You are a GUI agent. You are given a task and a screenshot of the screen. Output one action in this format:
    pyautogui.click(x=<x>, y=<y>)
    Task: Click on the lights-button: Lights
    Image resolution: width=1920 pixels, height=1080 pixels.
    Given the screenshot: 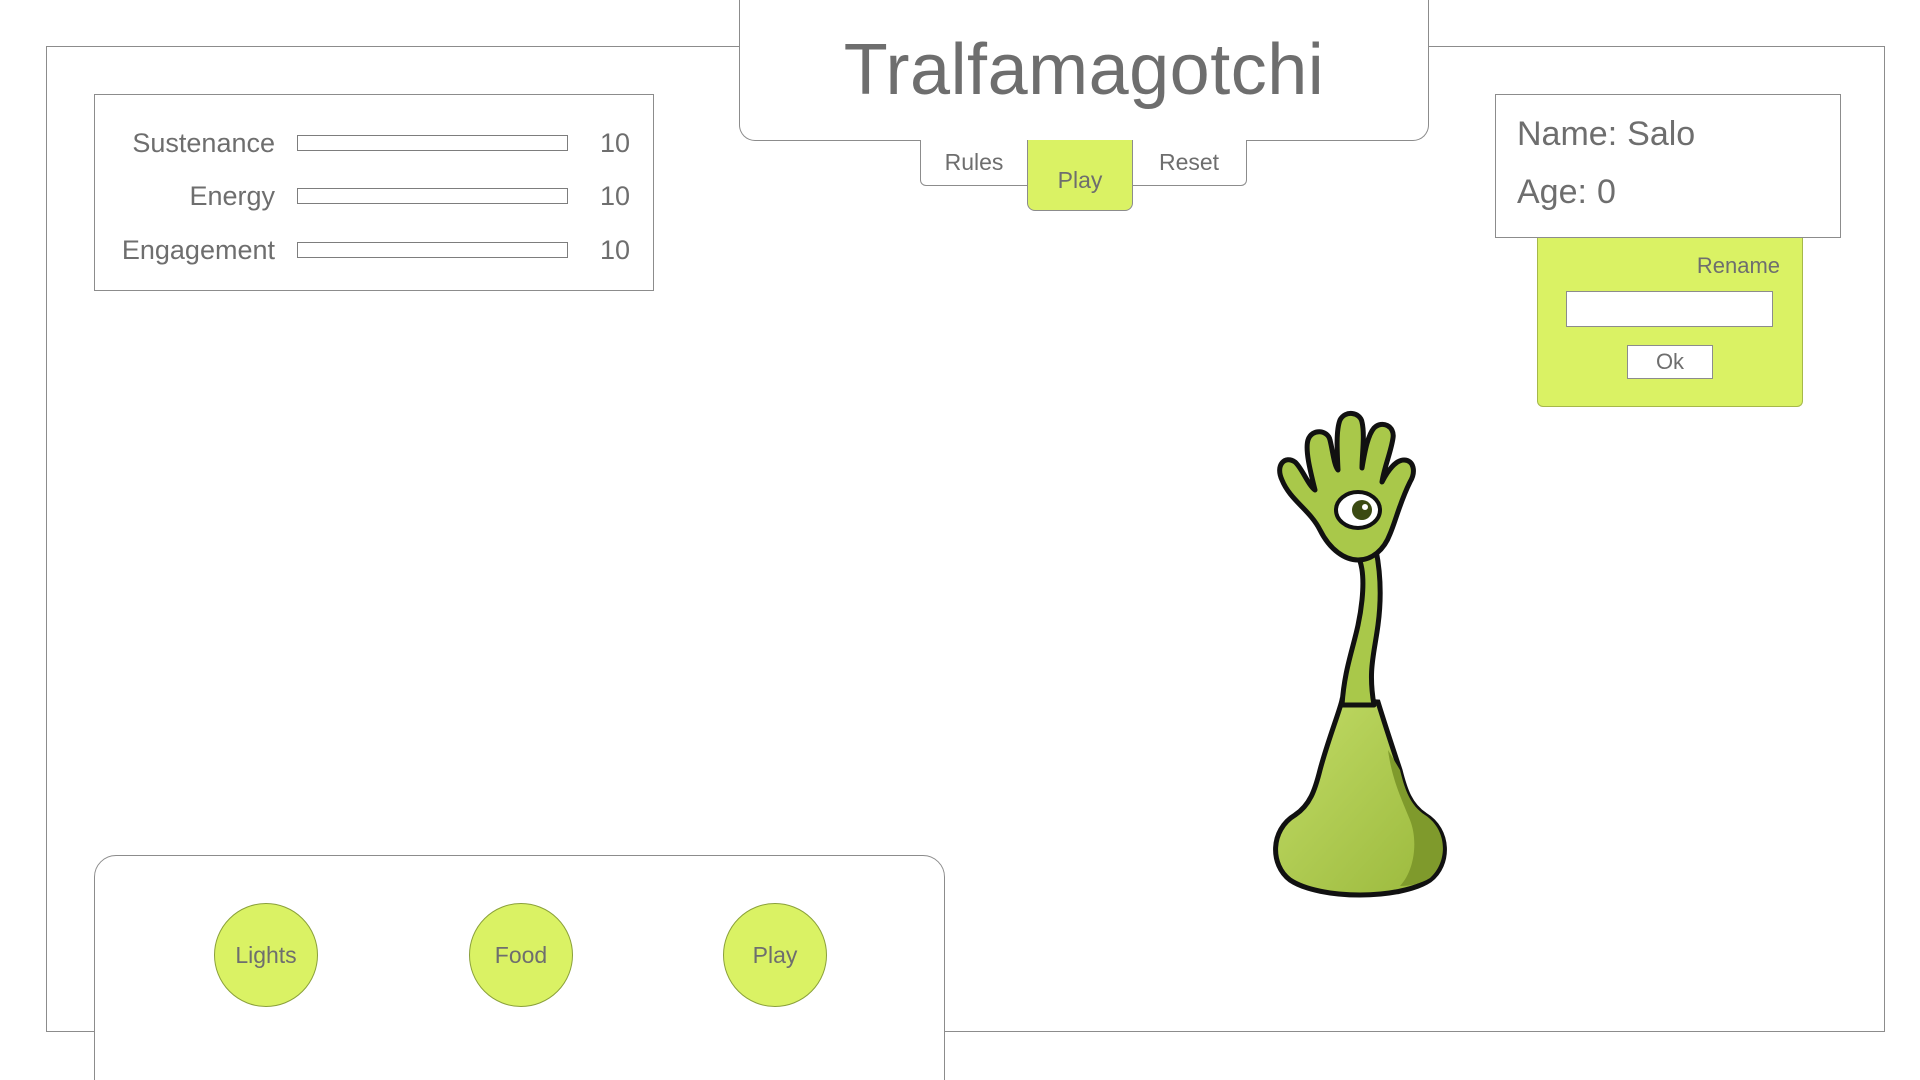 What is the action you would take?
    pyautogui.click(x=266, y=955)
    